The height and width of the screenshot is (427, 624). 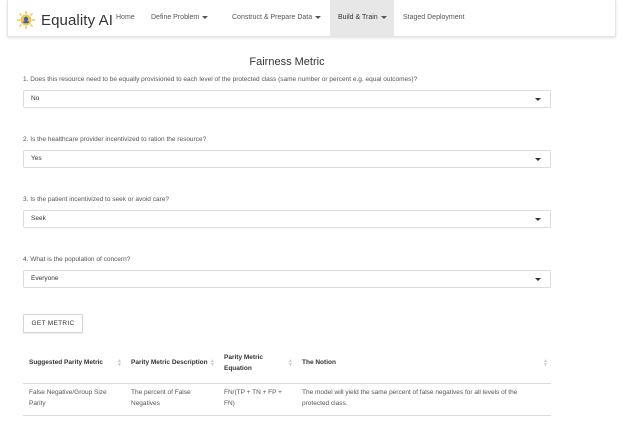 What do you see at coordinates (53, 323) in the screenshot?
I see `get-metric-button: GET METRIC` at bounding box center [53, 323].